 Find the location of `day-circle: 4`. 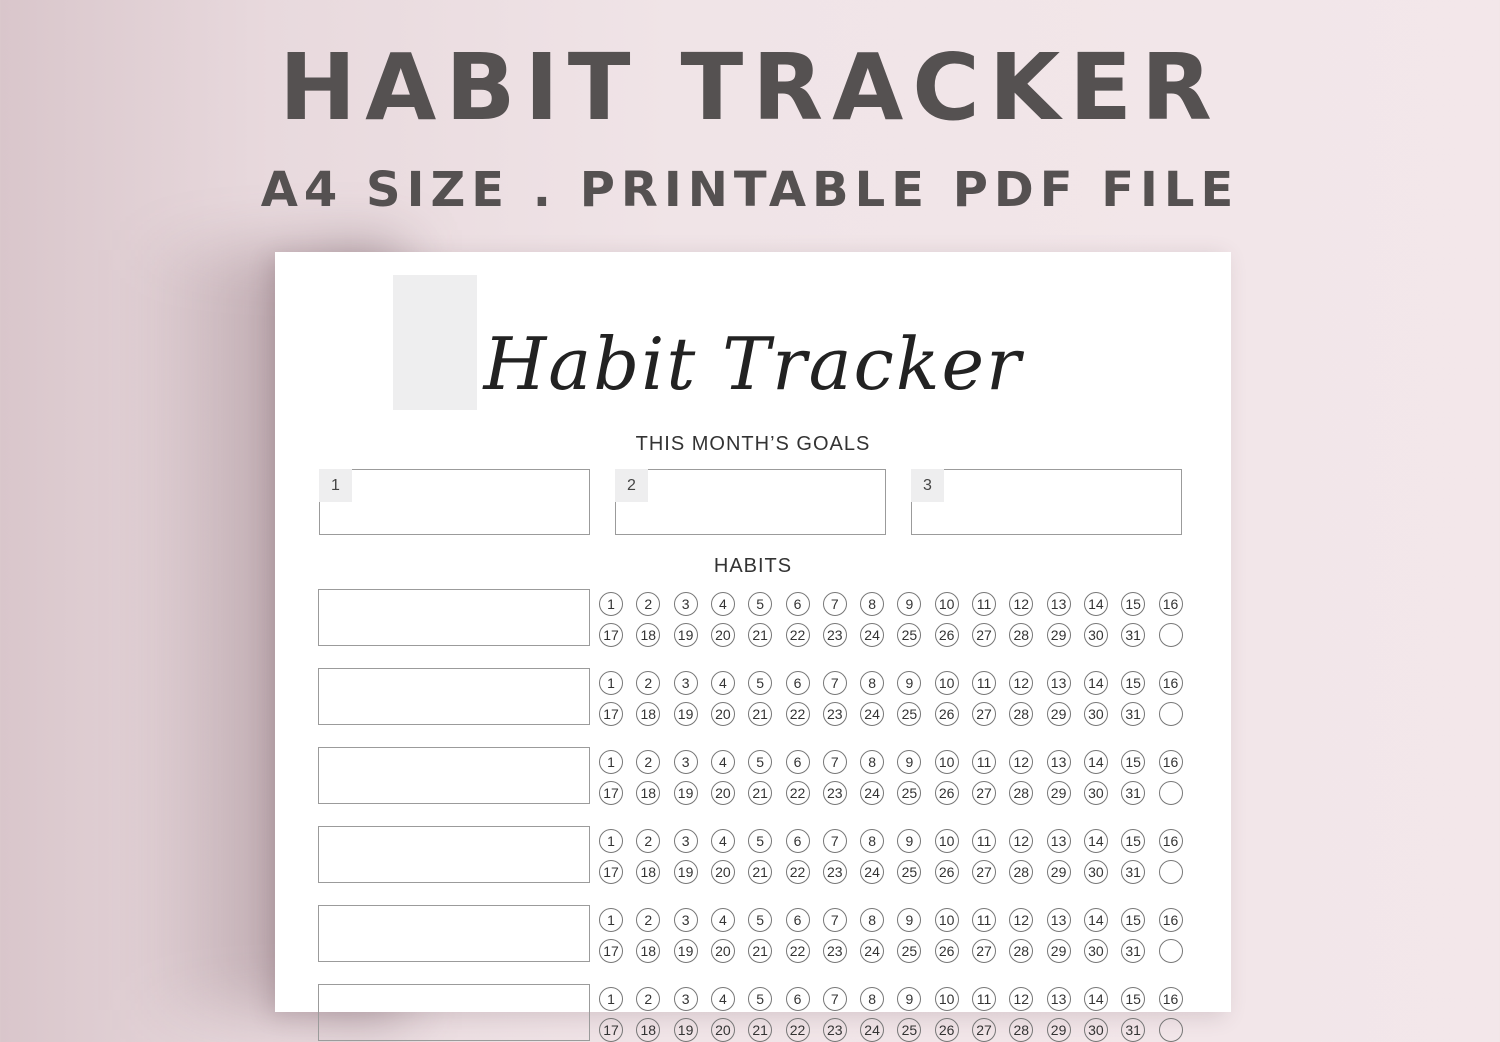

day-circle: 4 is located at coordinates (722, 841).